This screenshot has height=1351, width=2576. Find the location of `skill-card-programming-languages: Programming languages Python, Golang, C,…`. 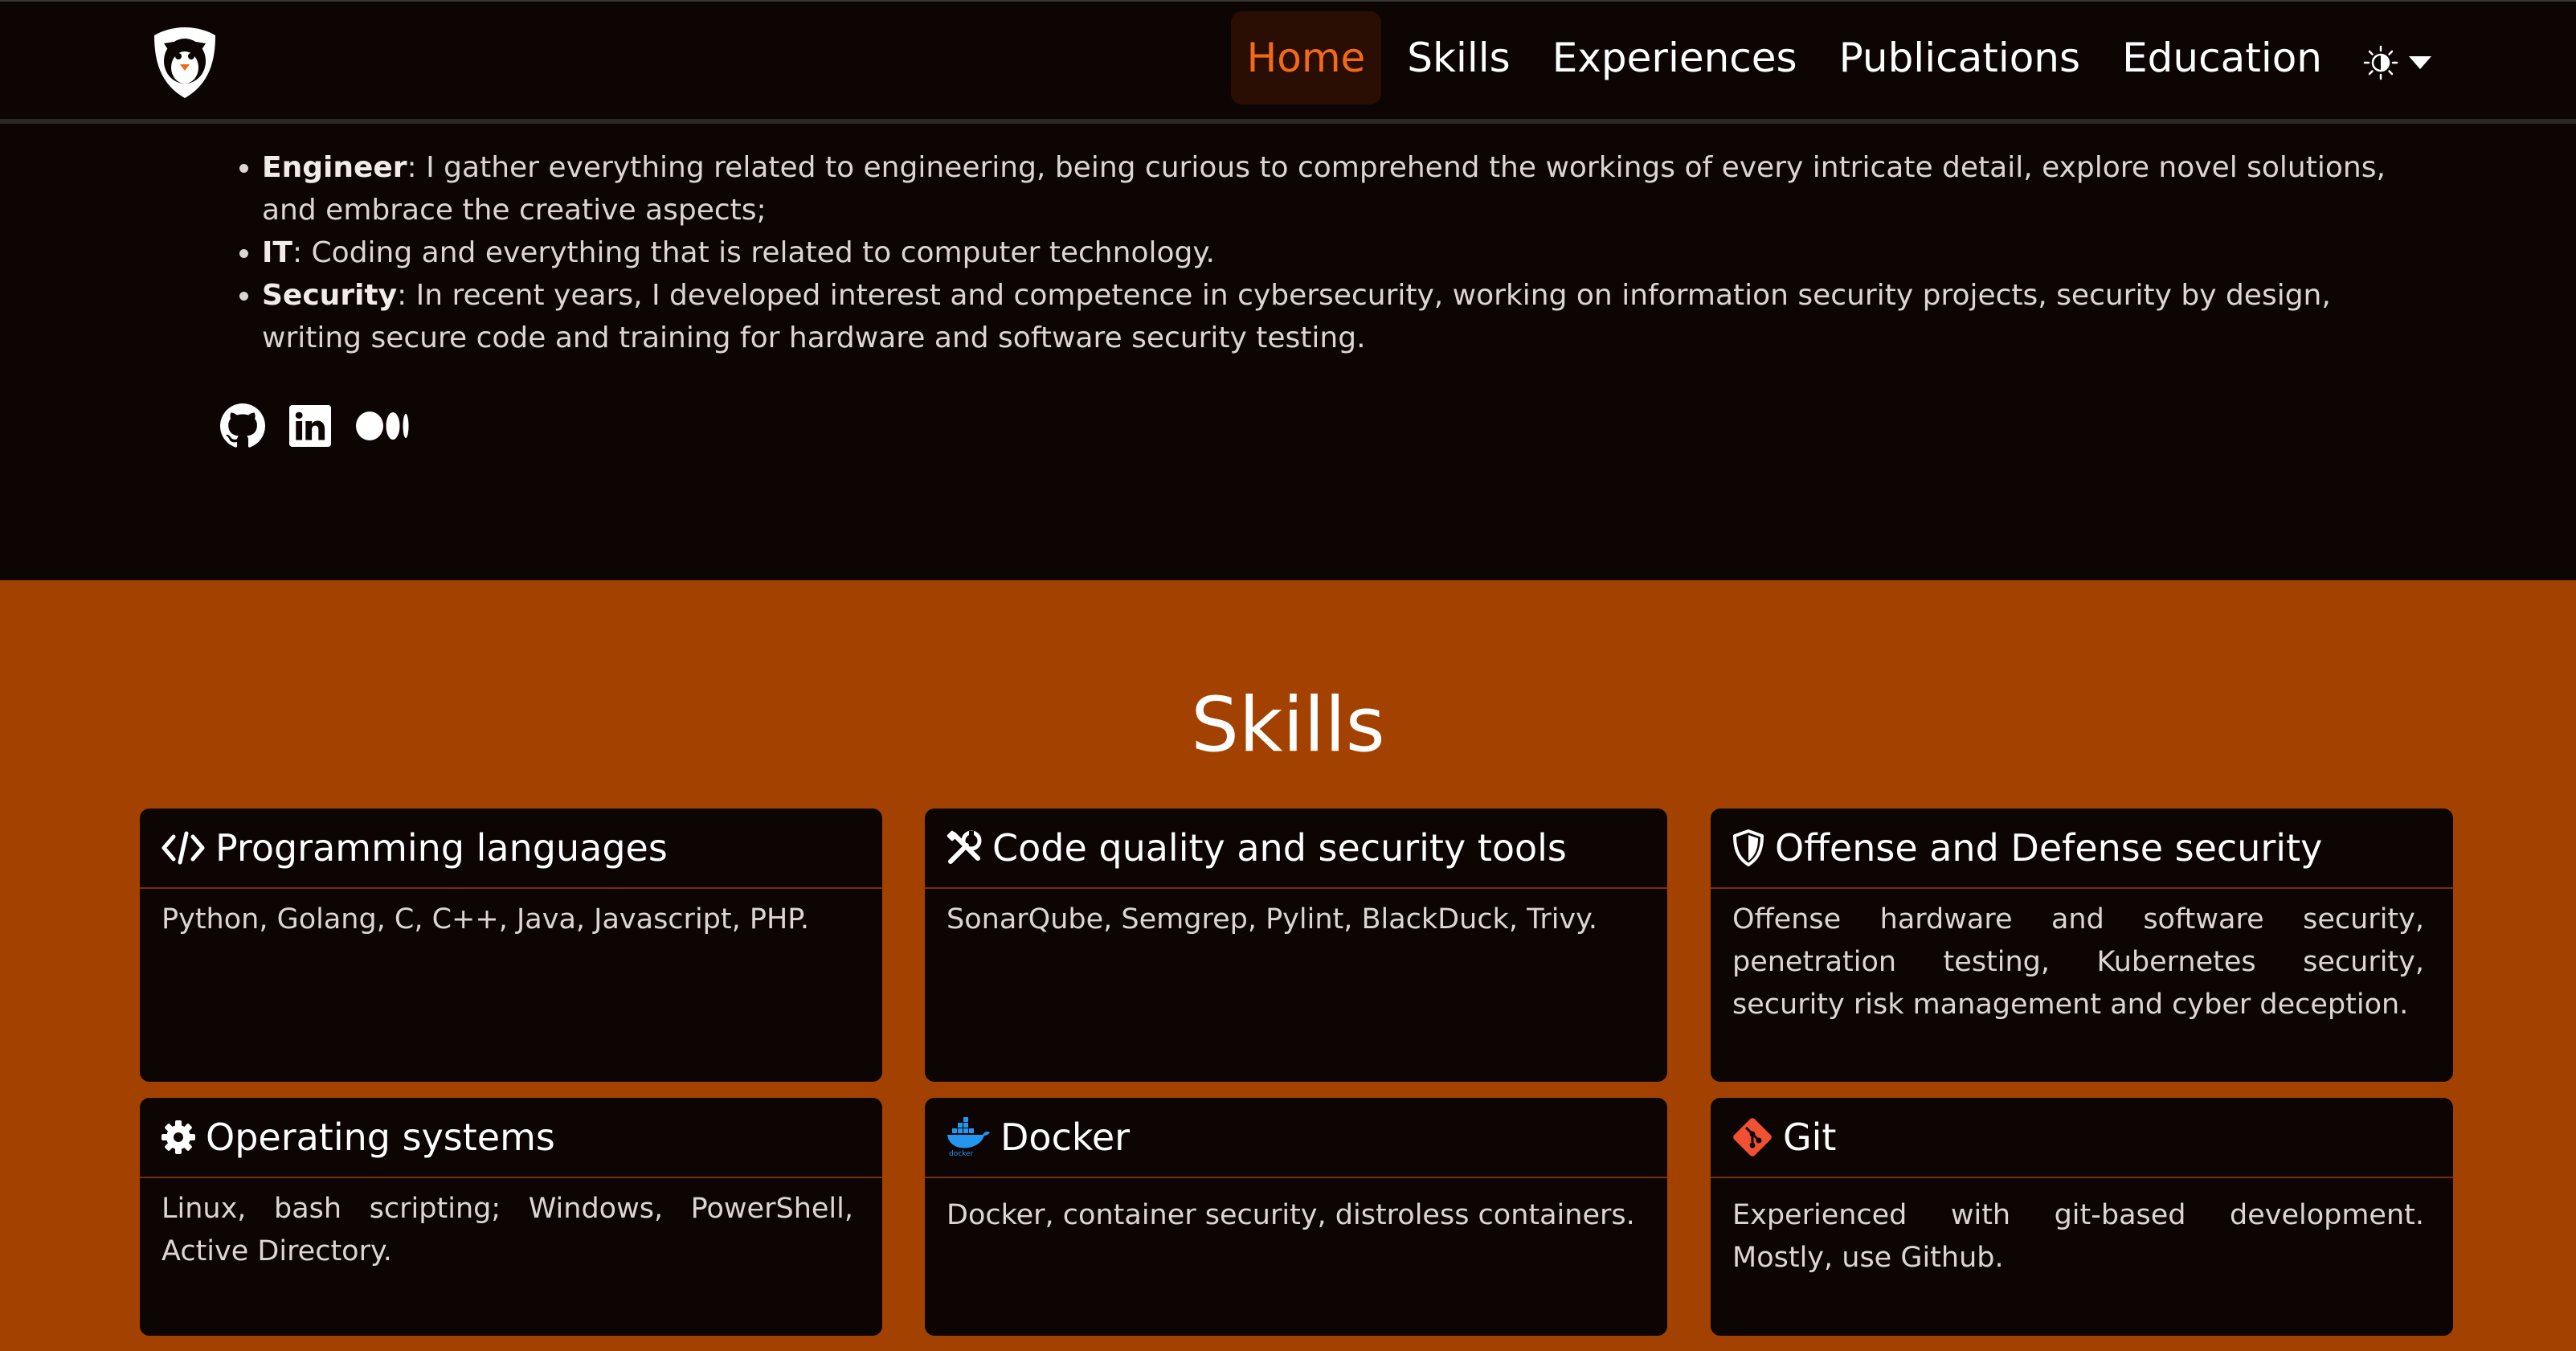

skill-card-programming-languages: Programming languages Python, Golang, C,… is located at coordinates (511, 945).